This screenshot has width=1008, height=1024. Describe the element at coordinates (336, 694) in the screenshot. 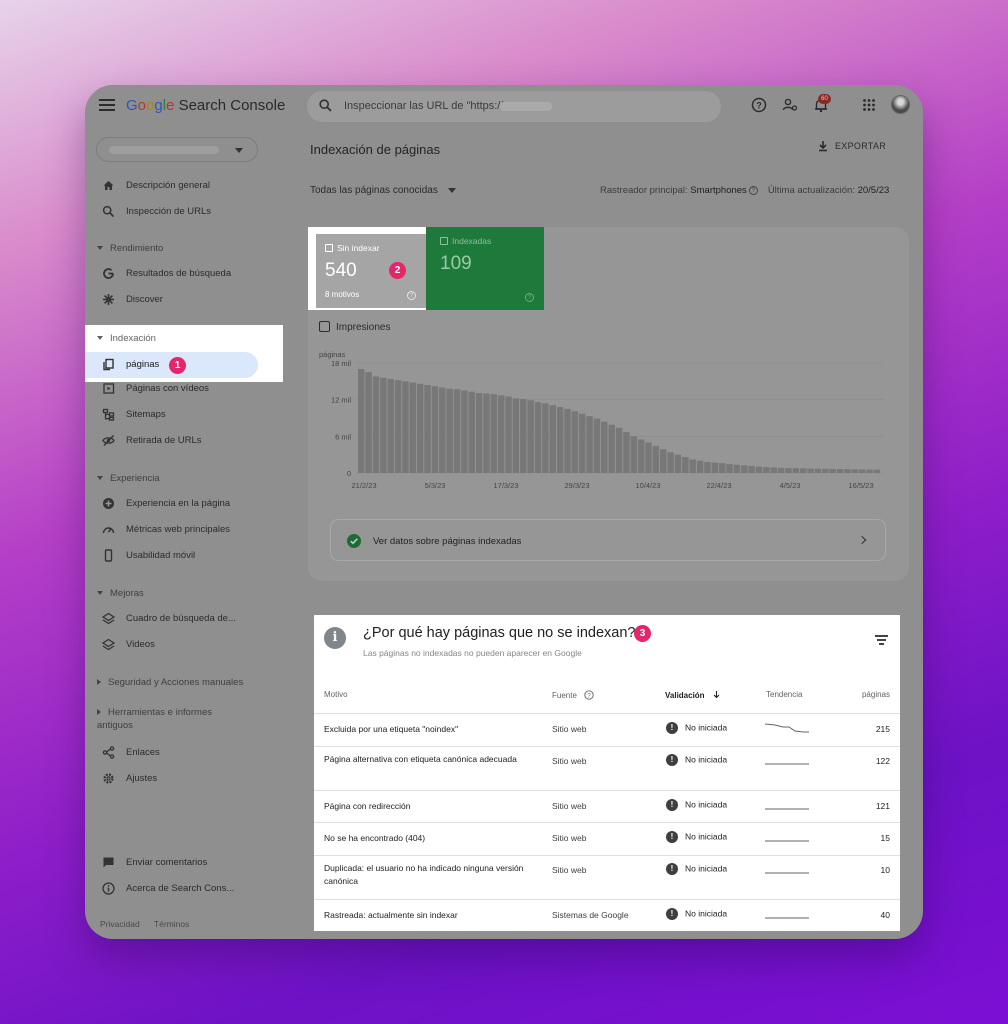

I see `column-header-reason: Motivo` at that location.